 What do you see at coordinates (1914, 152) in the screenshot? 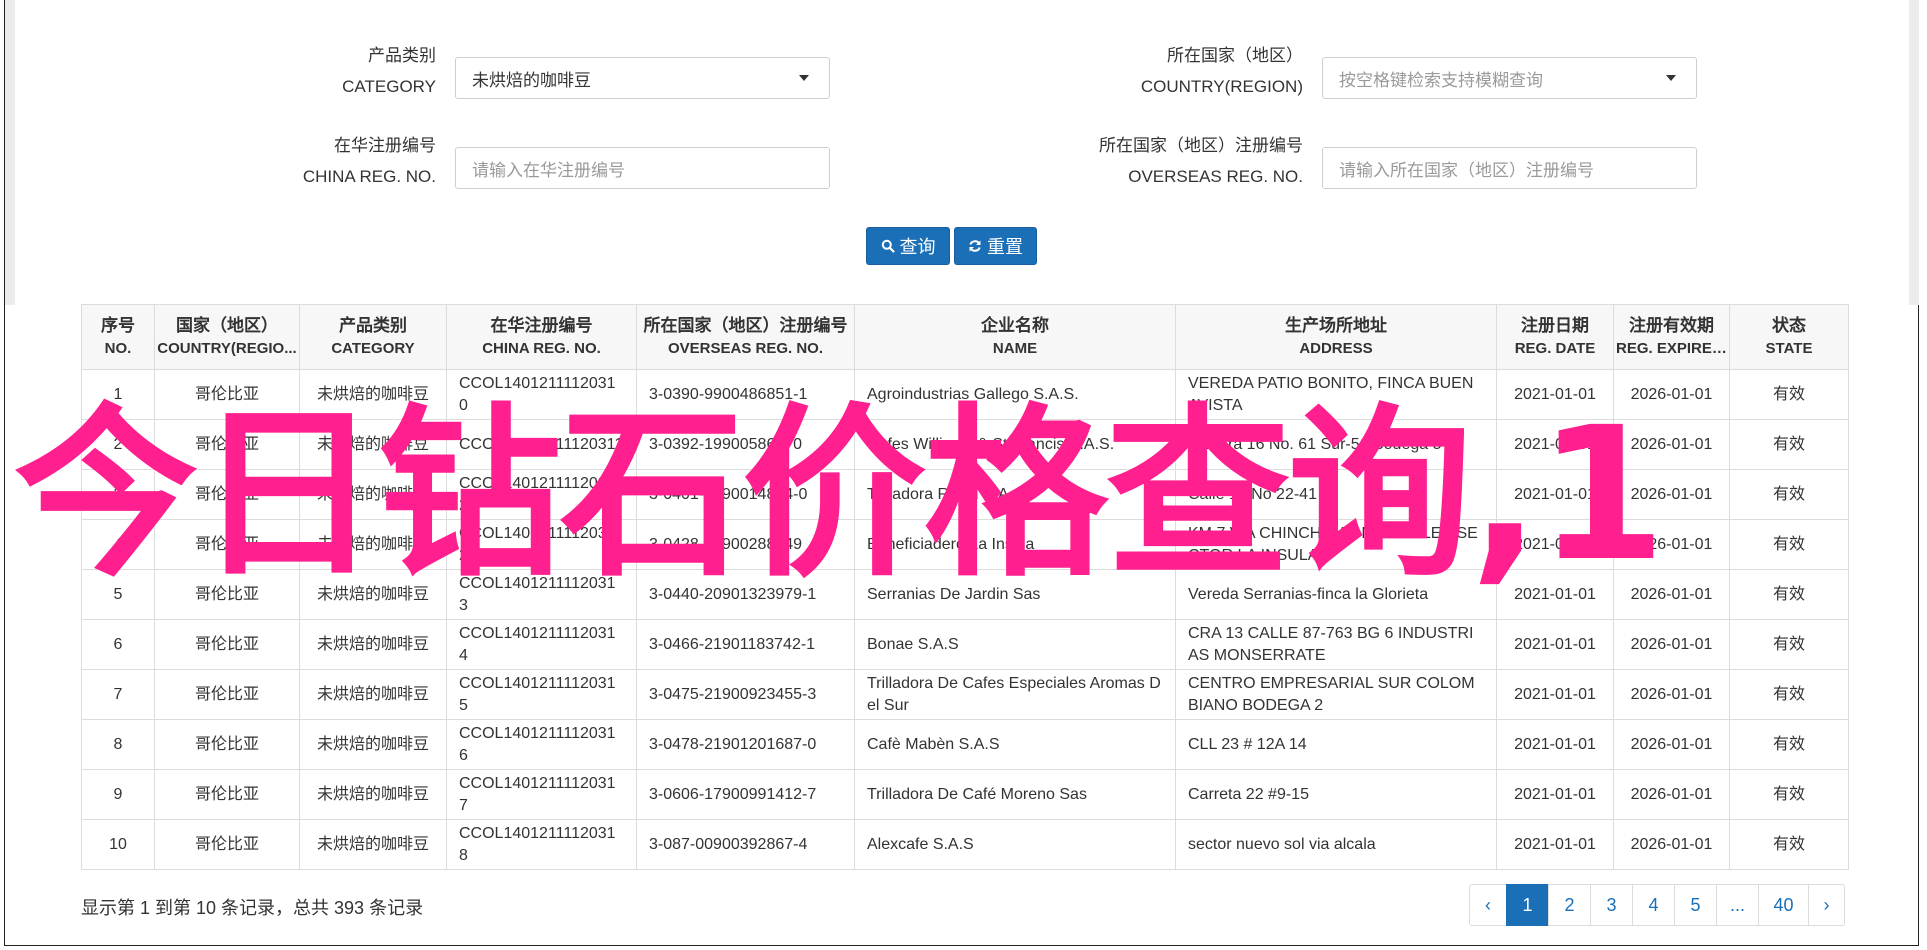
I see `right-scroll-shade` at bounding box center [1914, 152].